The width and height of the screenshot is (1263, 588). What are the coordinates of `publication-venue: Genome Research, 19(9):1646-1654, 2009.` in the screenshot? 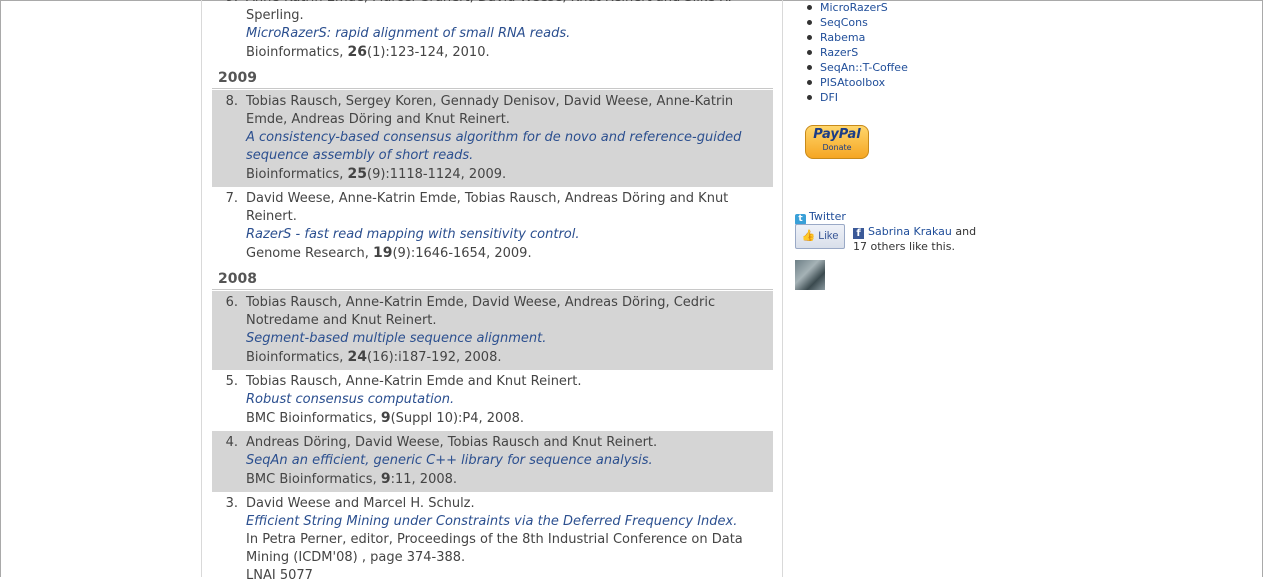 It's located at (504, 253).